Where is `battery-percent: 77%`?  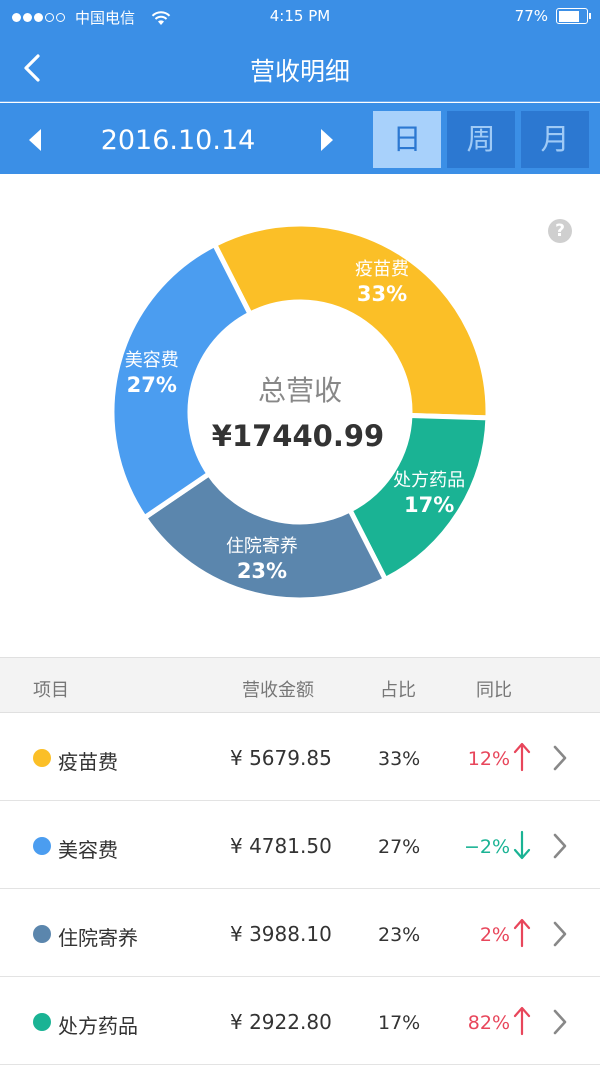 battery-percent: 77% is located at coordinates (531, 16).